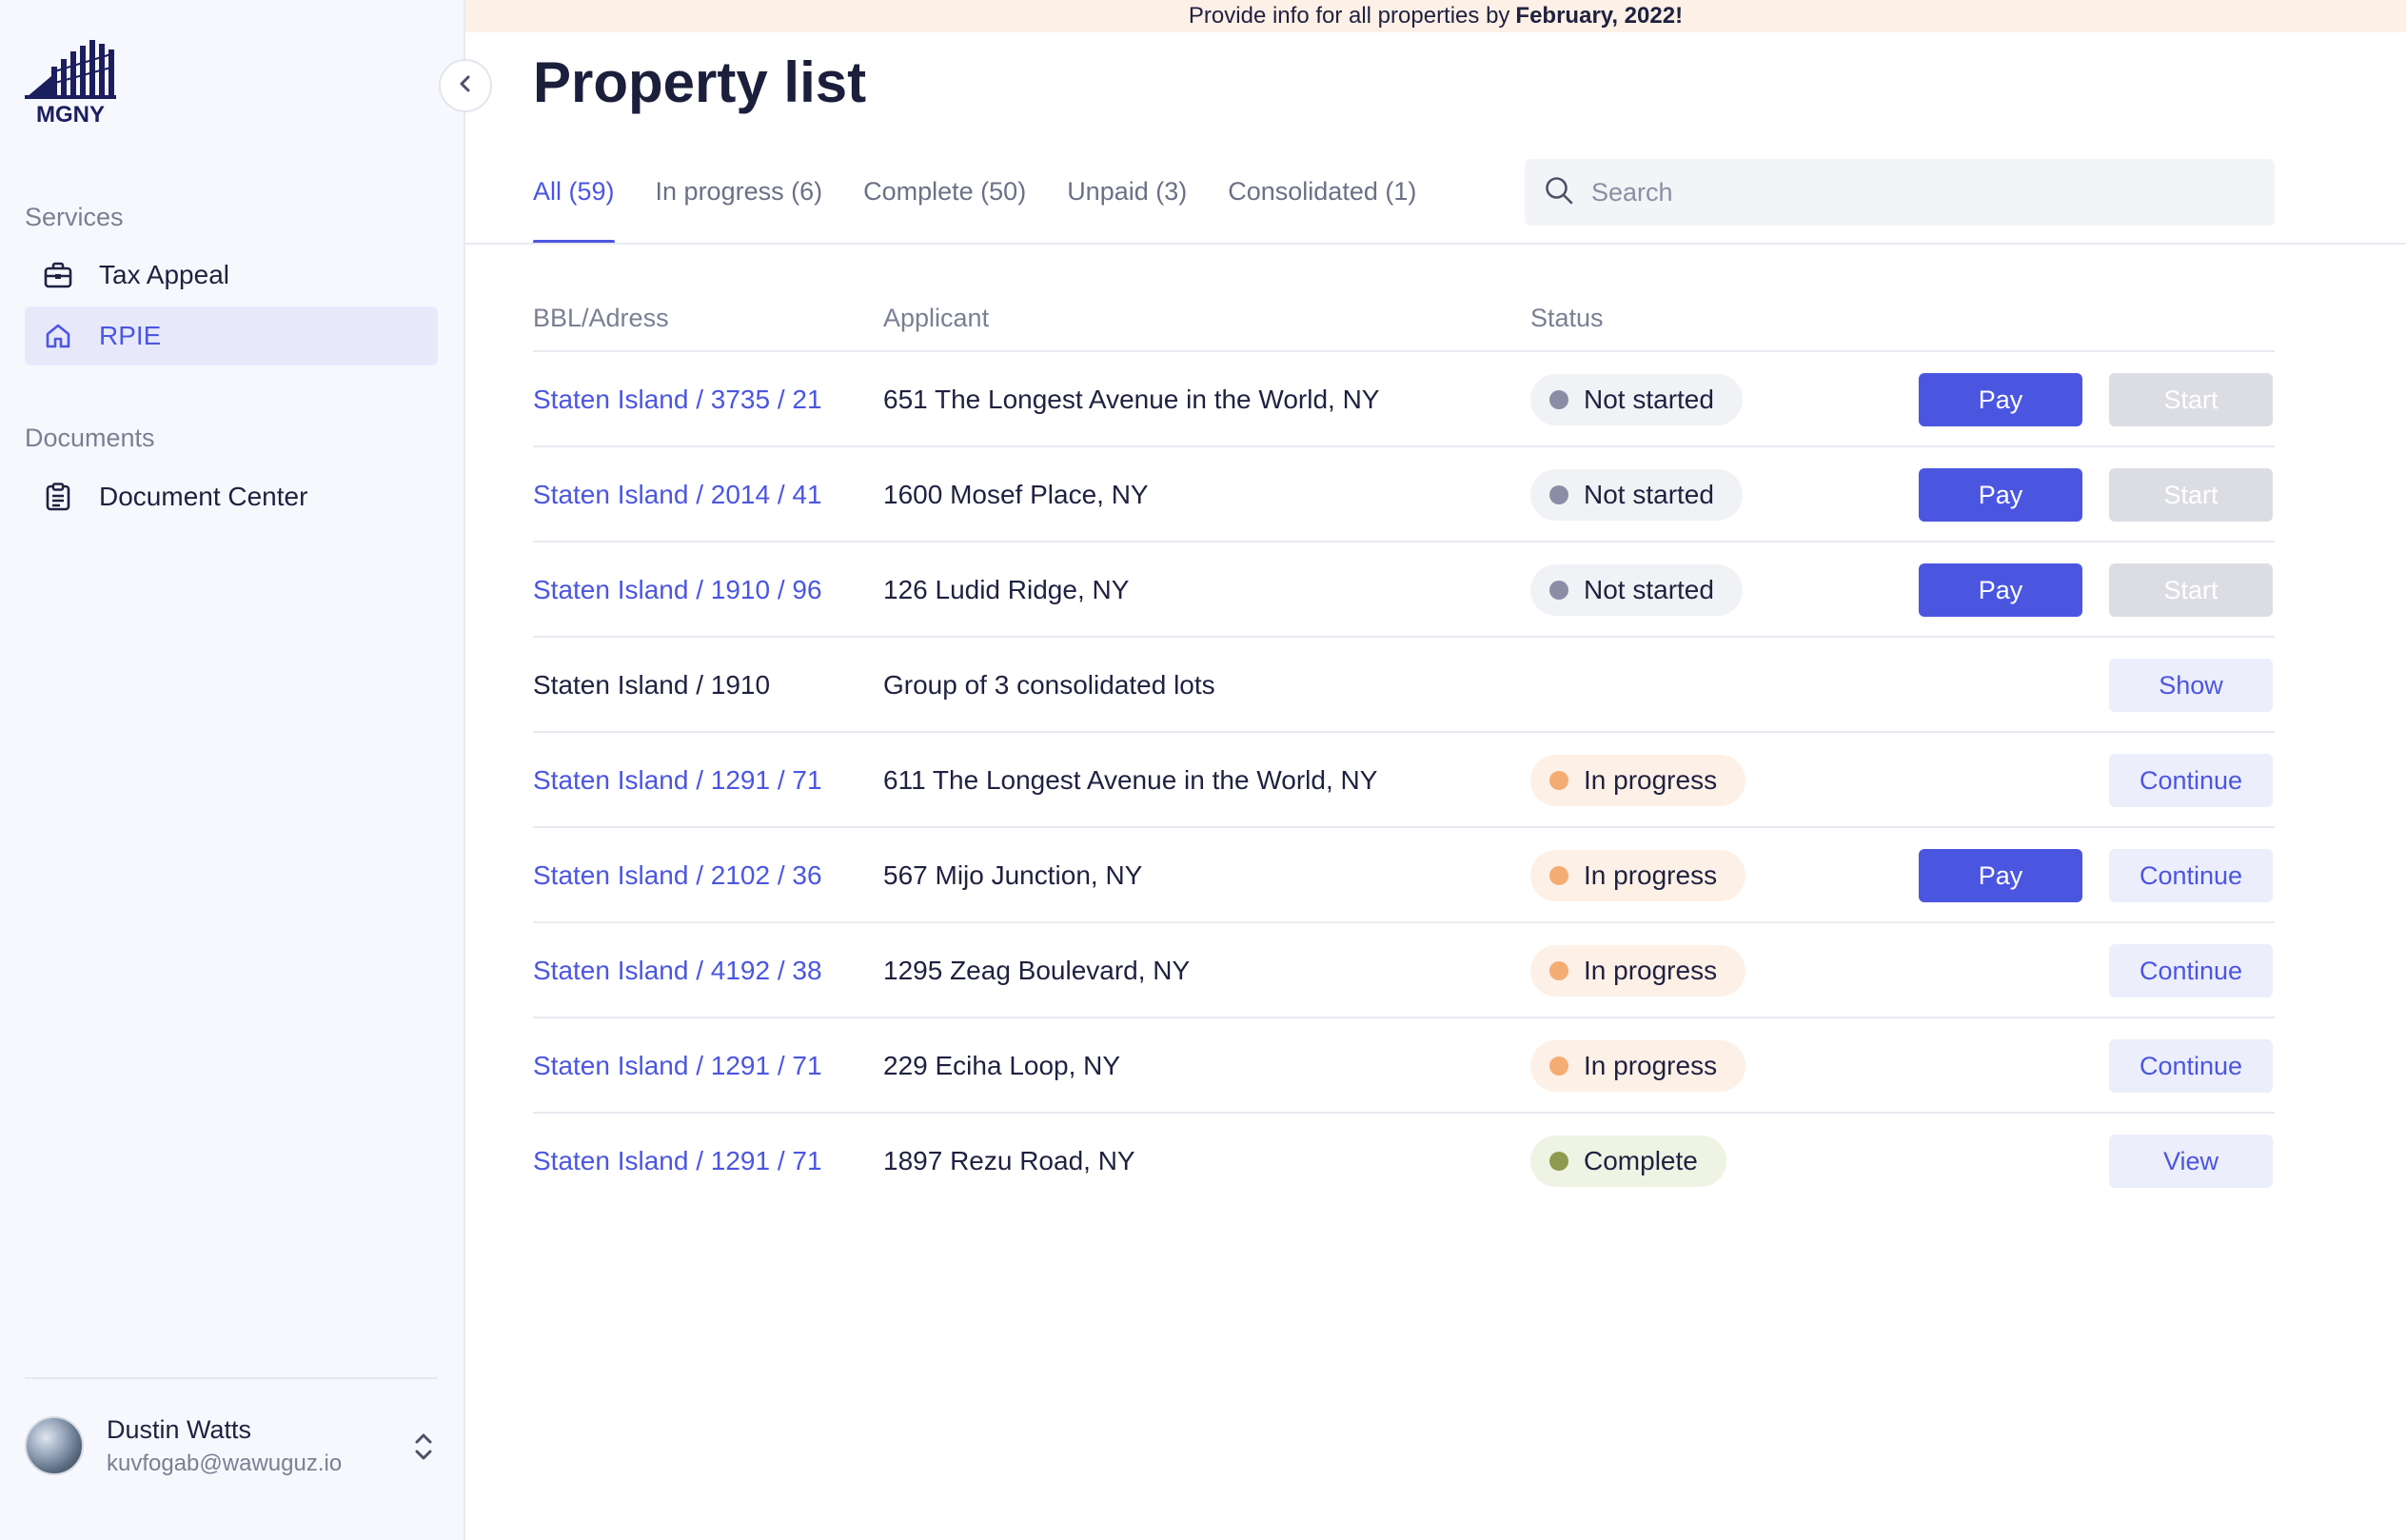  What do you see at coordinates (423, 1447) in the screenshot?
I see `chevron-up-down-icon` at bounding box center [423, 1447].